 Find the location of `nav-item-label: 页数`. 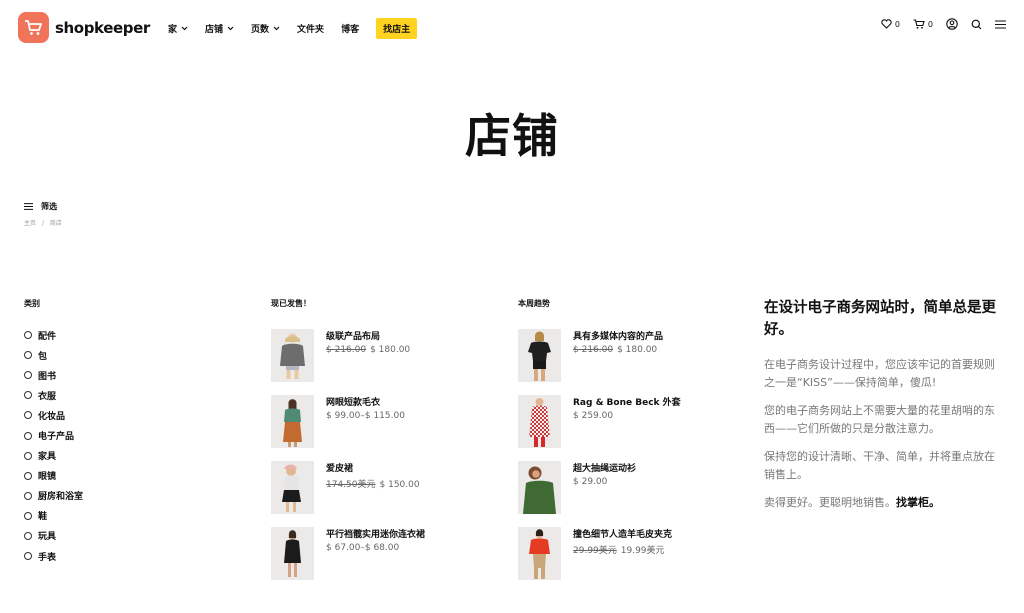

nav-item-label: 页数 is located at coordinates (260, 30).